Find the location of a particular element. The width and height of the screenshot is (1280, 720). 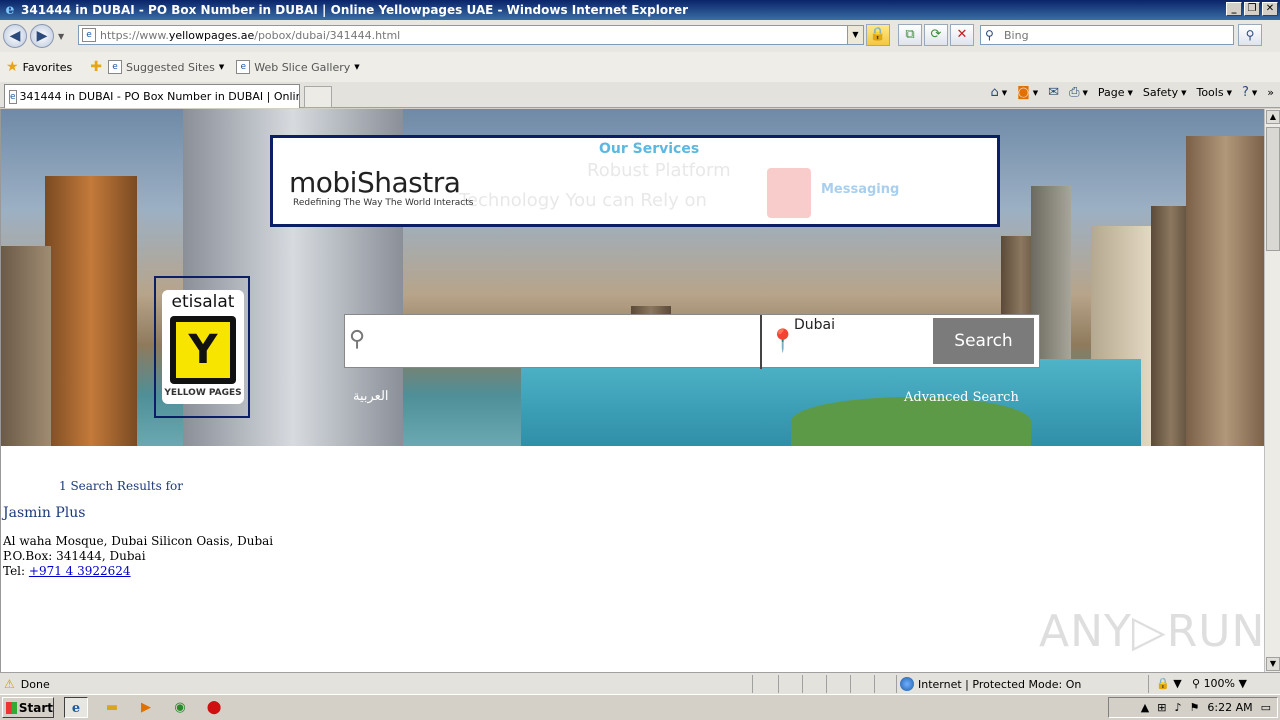

help-button: ? ▼ is located at coordinates (1249, 92).